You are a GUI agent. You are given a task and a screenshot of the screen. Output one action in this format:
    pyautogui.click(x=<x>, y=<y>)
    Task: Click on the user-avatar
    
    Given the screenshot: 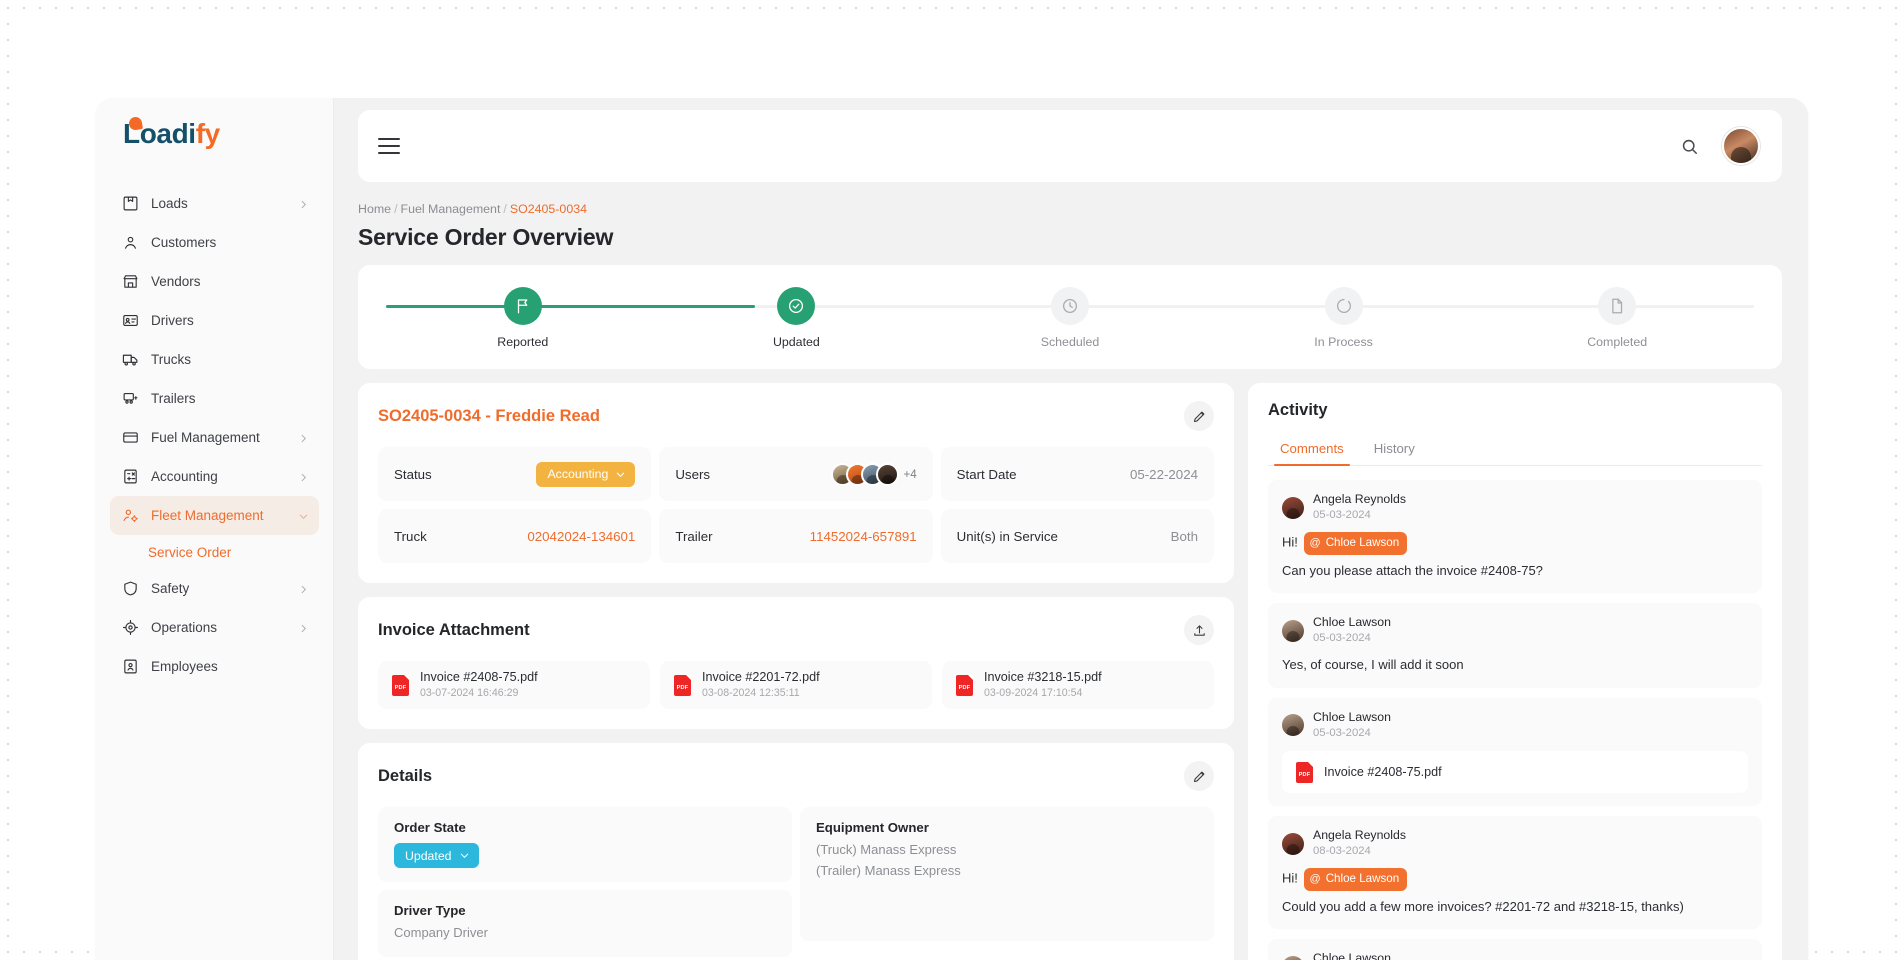 What is the action you would take?
    pyautogui.click(x=1741, y=146)
    